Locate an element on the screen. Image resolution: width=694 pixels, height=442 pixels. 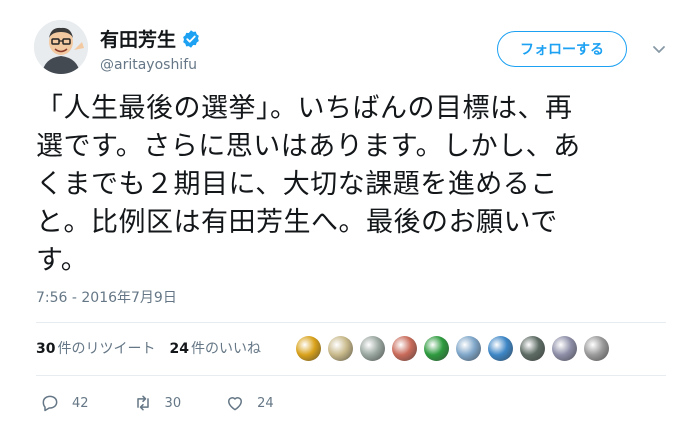
user-avatar is located at coordinates (61, 47).